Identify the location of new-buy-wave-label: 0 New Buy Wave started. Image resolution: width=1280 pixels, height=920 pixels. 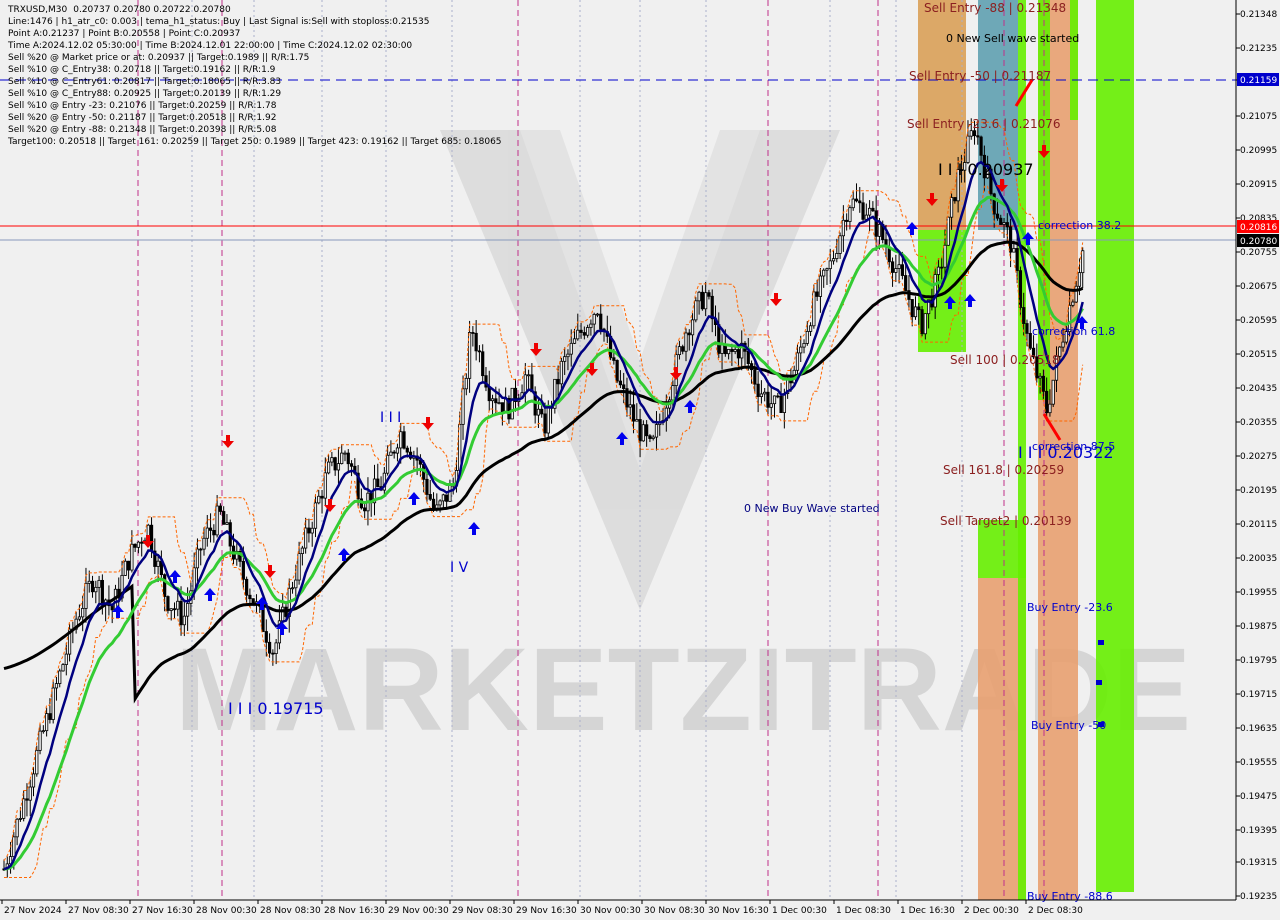
(812, 508).